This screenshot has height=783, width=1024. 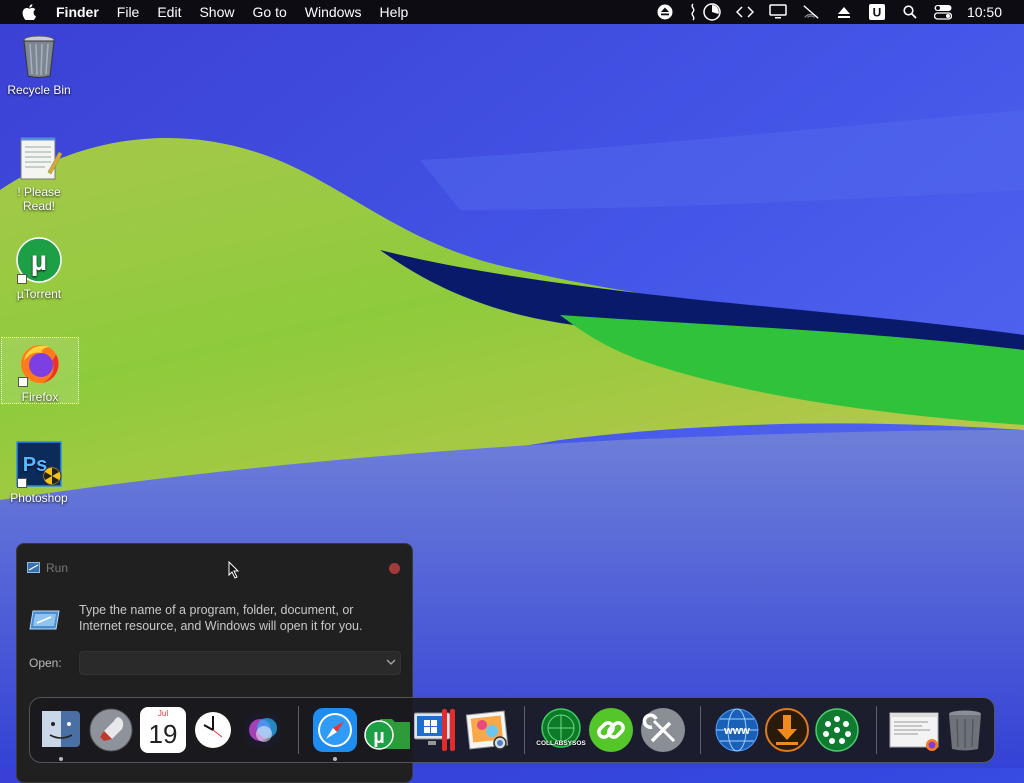 I want to click on dock-system-tools, so click(x=663, y=730).